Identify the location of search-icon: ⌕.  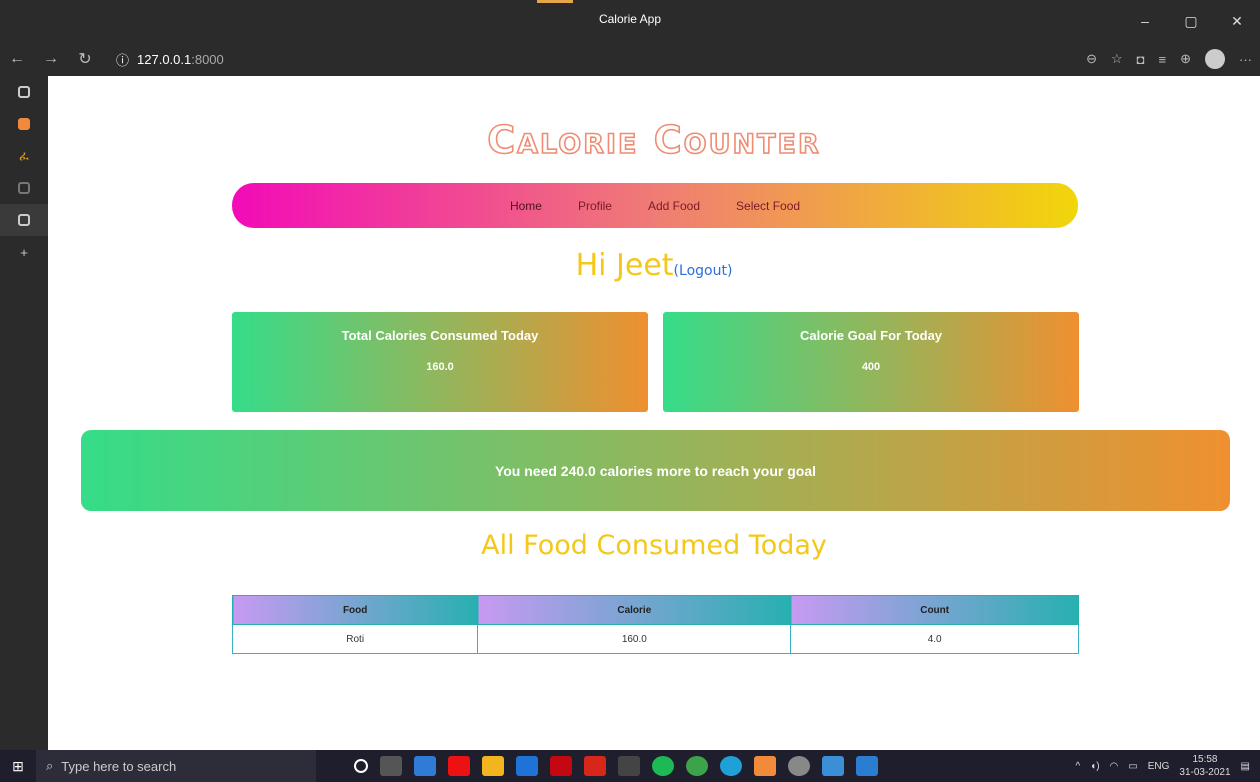
(50, 765).